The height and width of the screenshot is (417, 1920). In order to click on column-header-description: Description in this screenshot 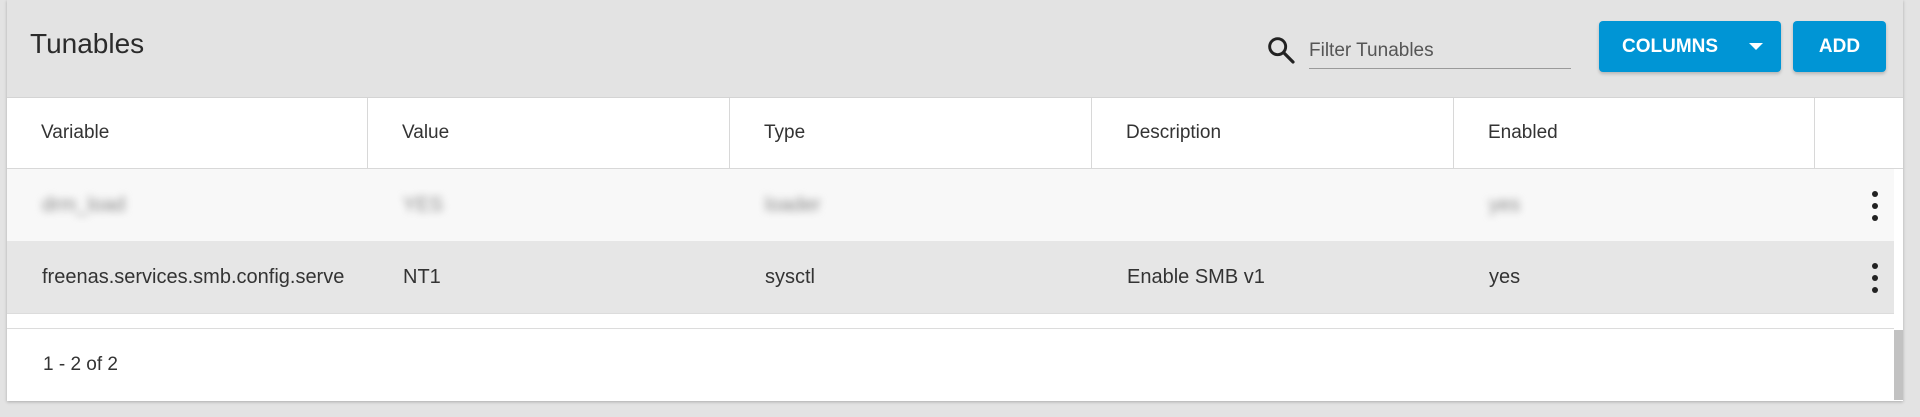, I will do `click(1273, 133)`.